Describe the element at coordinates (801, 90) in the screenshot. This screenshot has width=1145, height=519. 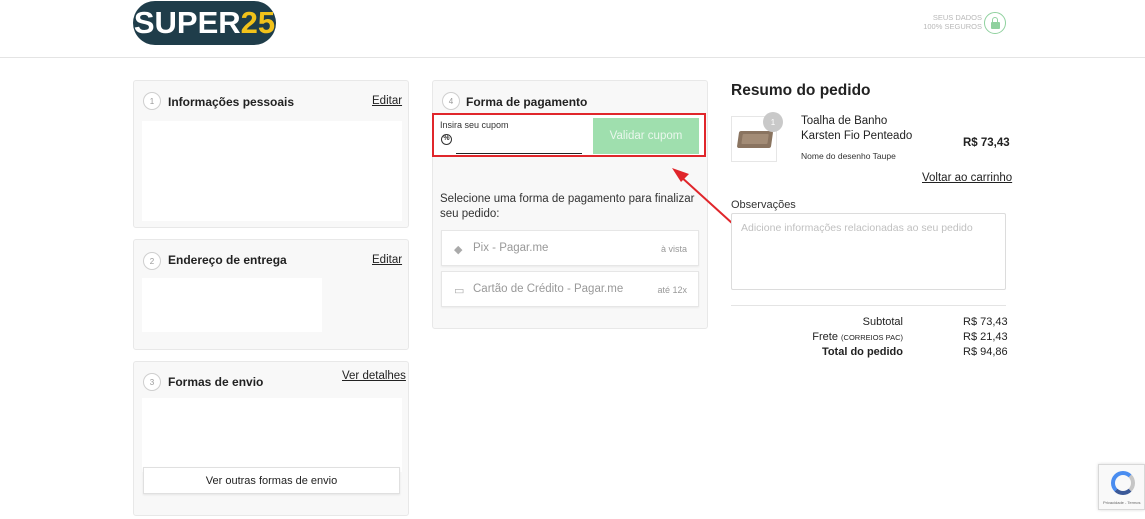
I see `order-summary-title: Resumo do pedido` at that location.